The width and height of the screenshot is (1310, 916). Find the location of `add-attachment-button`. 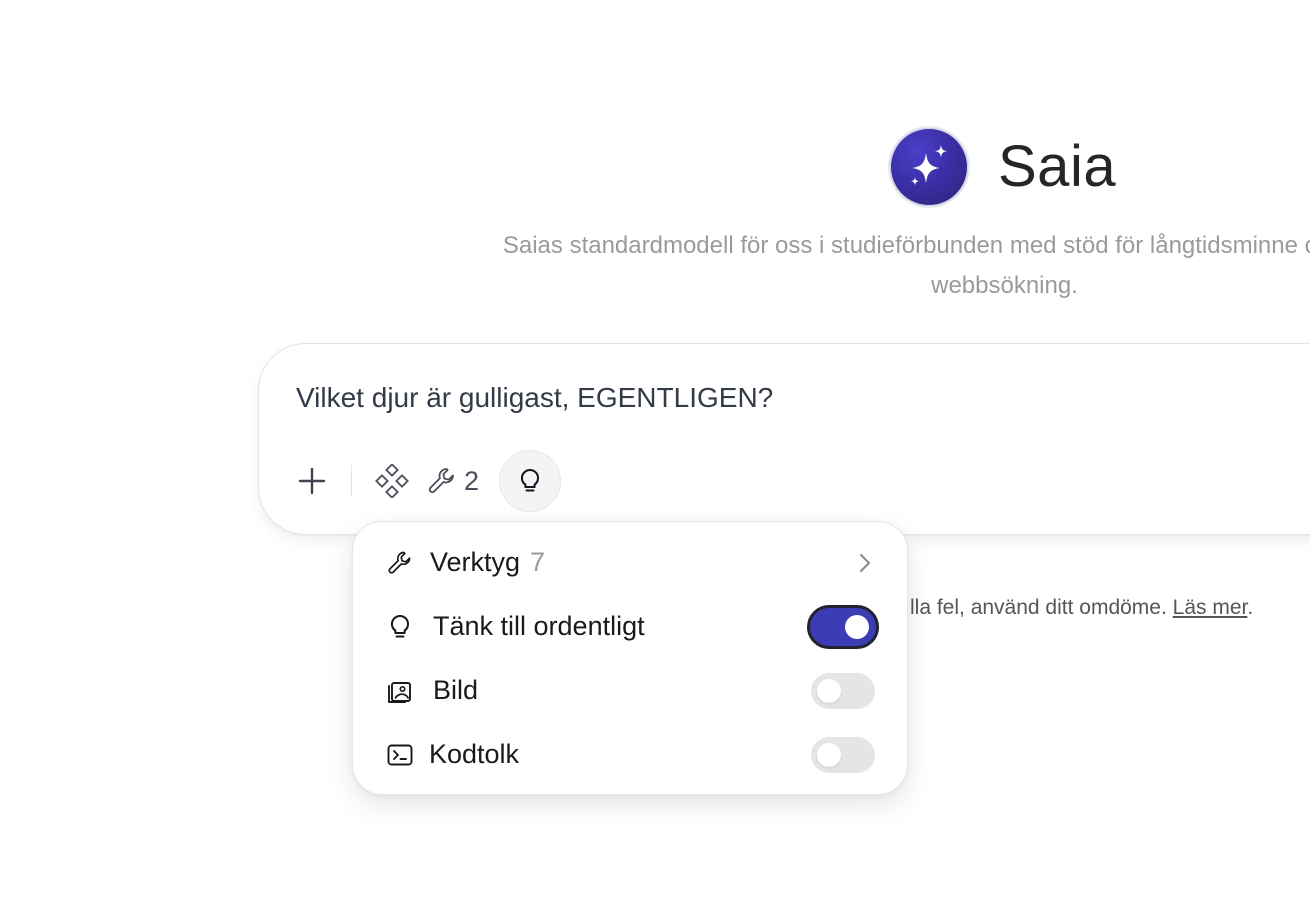

add-attachment-button is located at coordinates (312, 481).